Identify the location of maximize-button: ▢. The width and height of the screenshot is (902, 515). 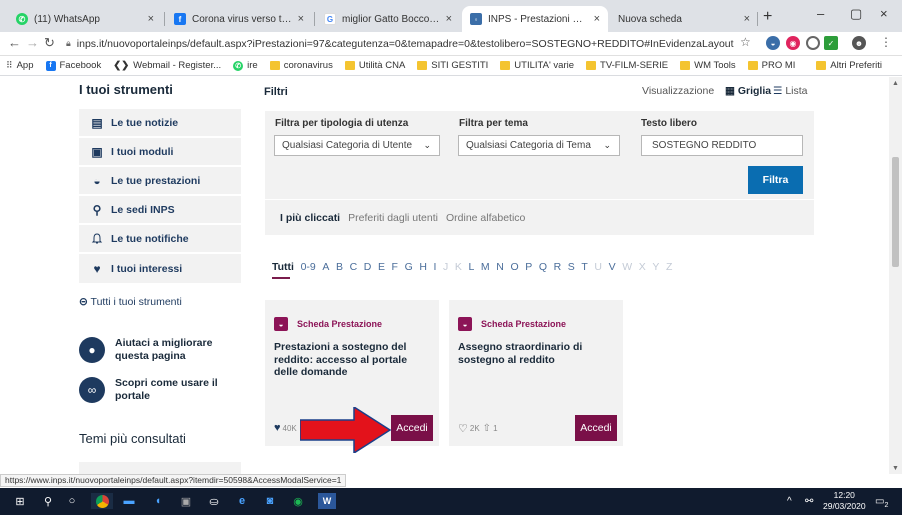
(856, 14).